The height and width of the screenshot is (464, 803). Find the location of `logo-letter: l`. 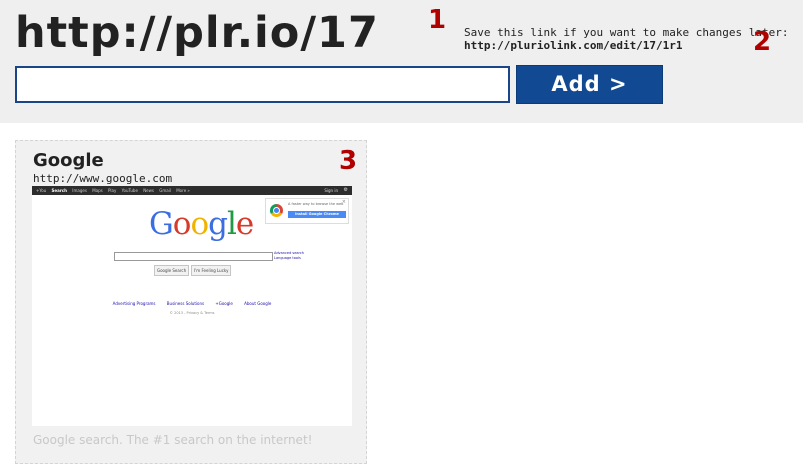

logo-letter: l is located at coordinates (231, 224).